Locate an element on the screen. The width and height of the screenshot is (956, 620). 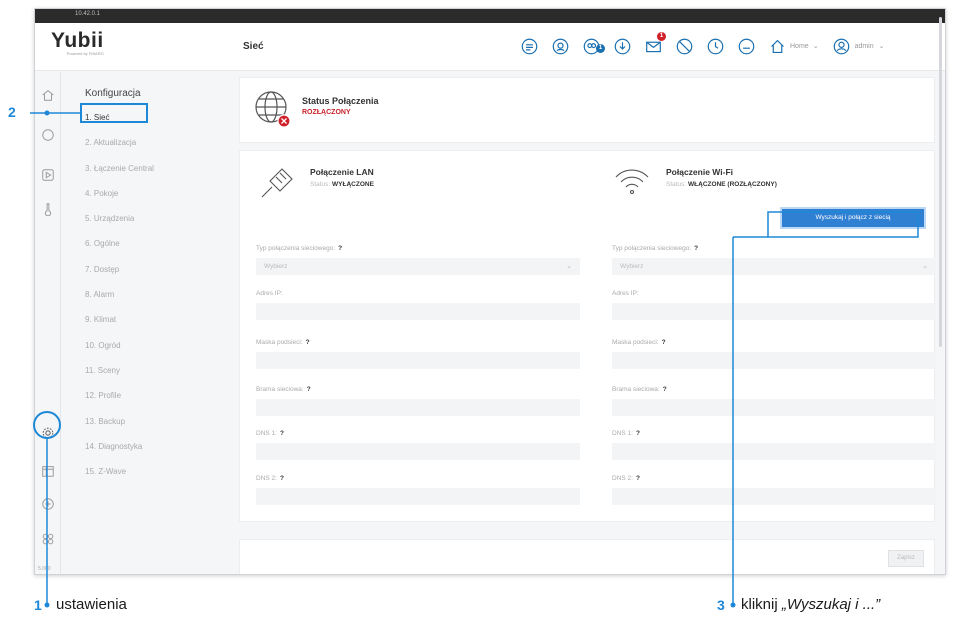
lan-dns2-input is located at coordinates (418, 496).